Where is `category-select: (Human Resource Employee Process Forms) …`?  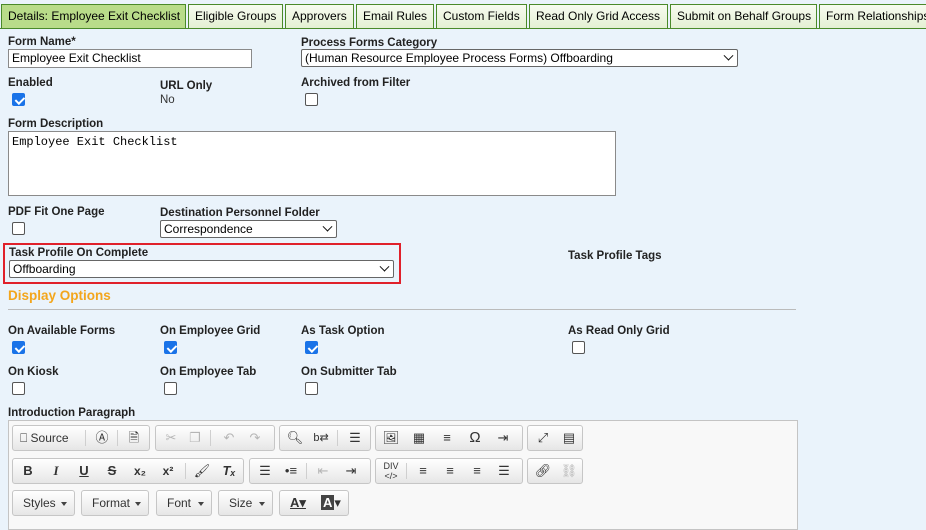 category-select: (Human Resource Employee Process Forms) … is located at coordinates (519, 58).